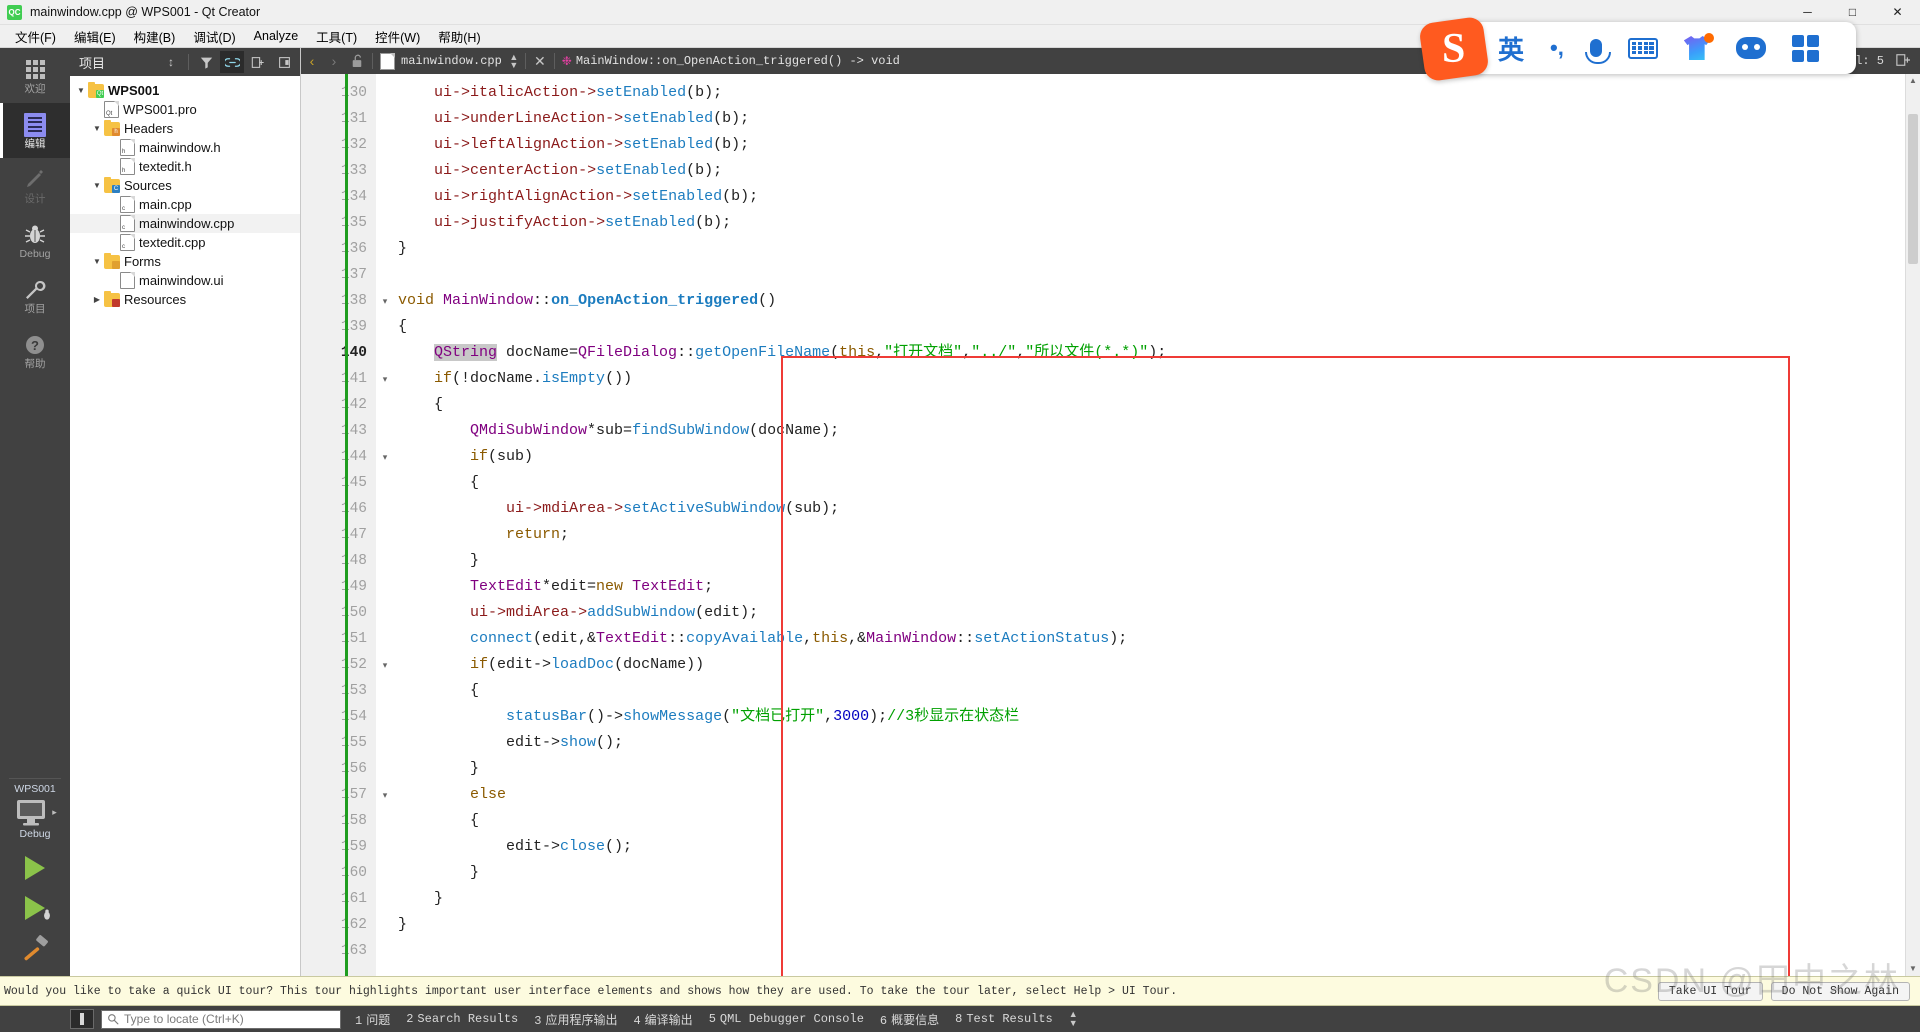 Image resolution: width=1920 pixels, height=1032 pixels. Describe the element at coordinates (1004, 1019) in the screenshot. I see `output-tab-8: 8 Test Results` at that location.